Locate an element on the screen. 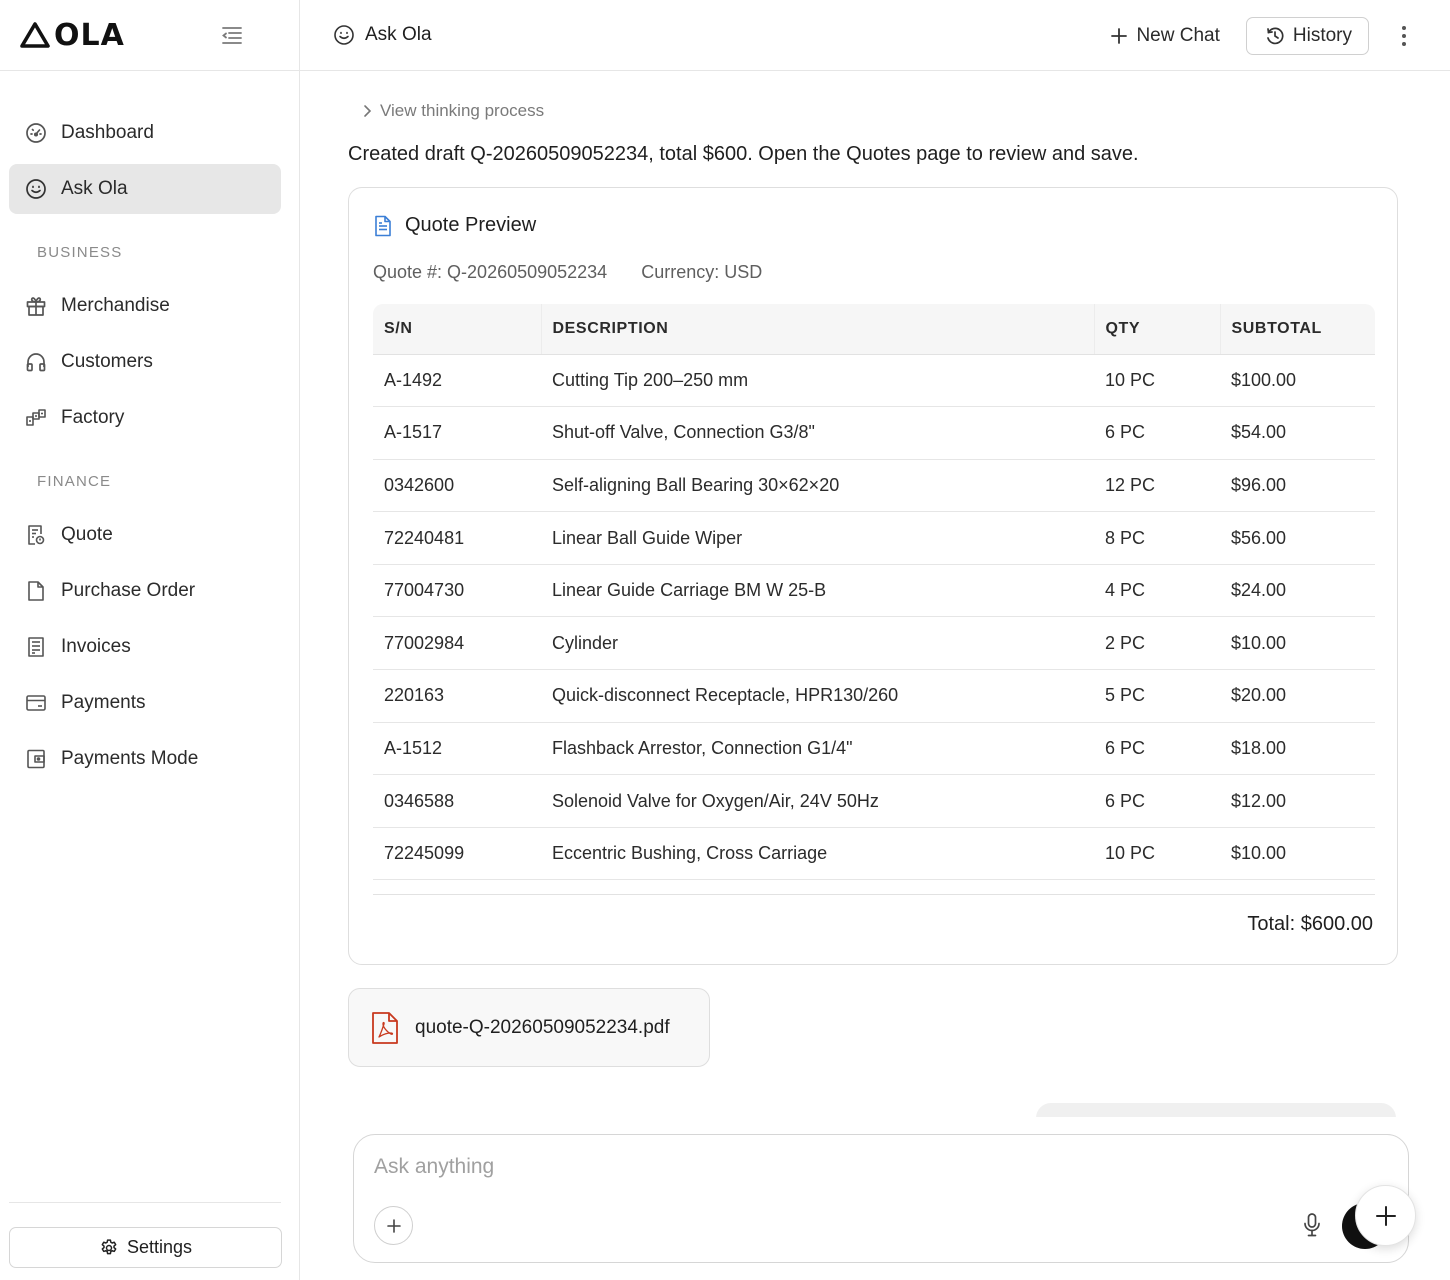 The height and width of the screenshot is (1280, 1450). gauge-icon is located at coordinates (36, 133).